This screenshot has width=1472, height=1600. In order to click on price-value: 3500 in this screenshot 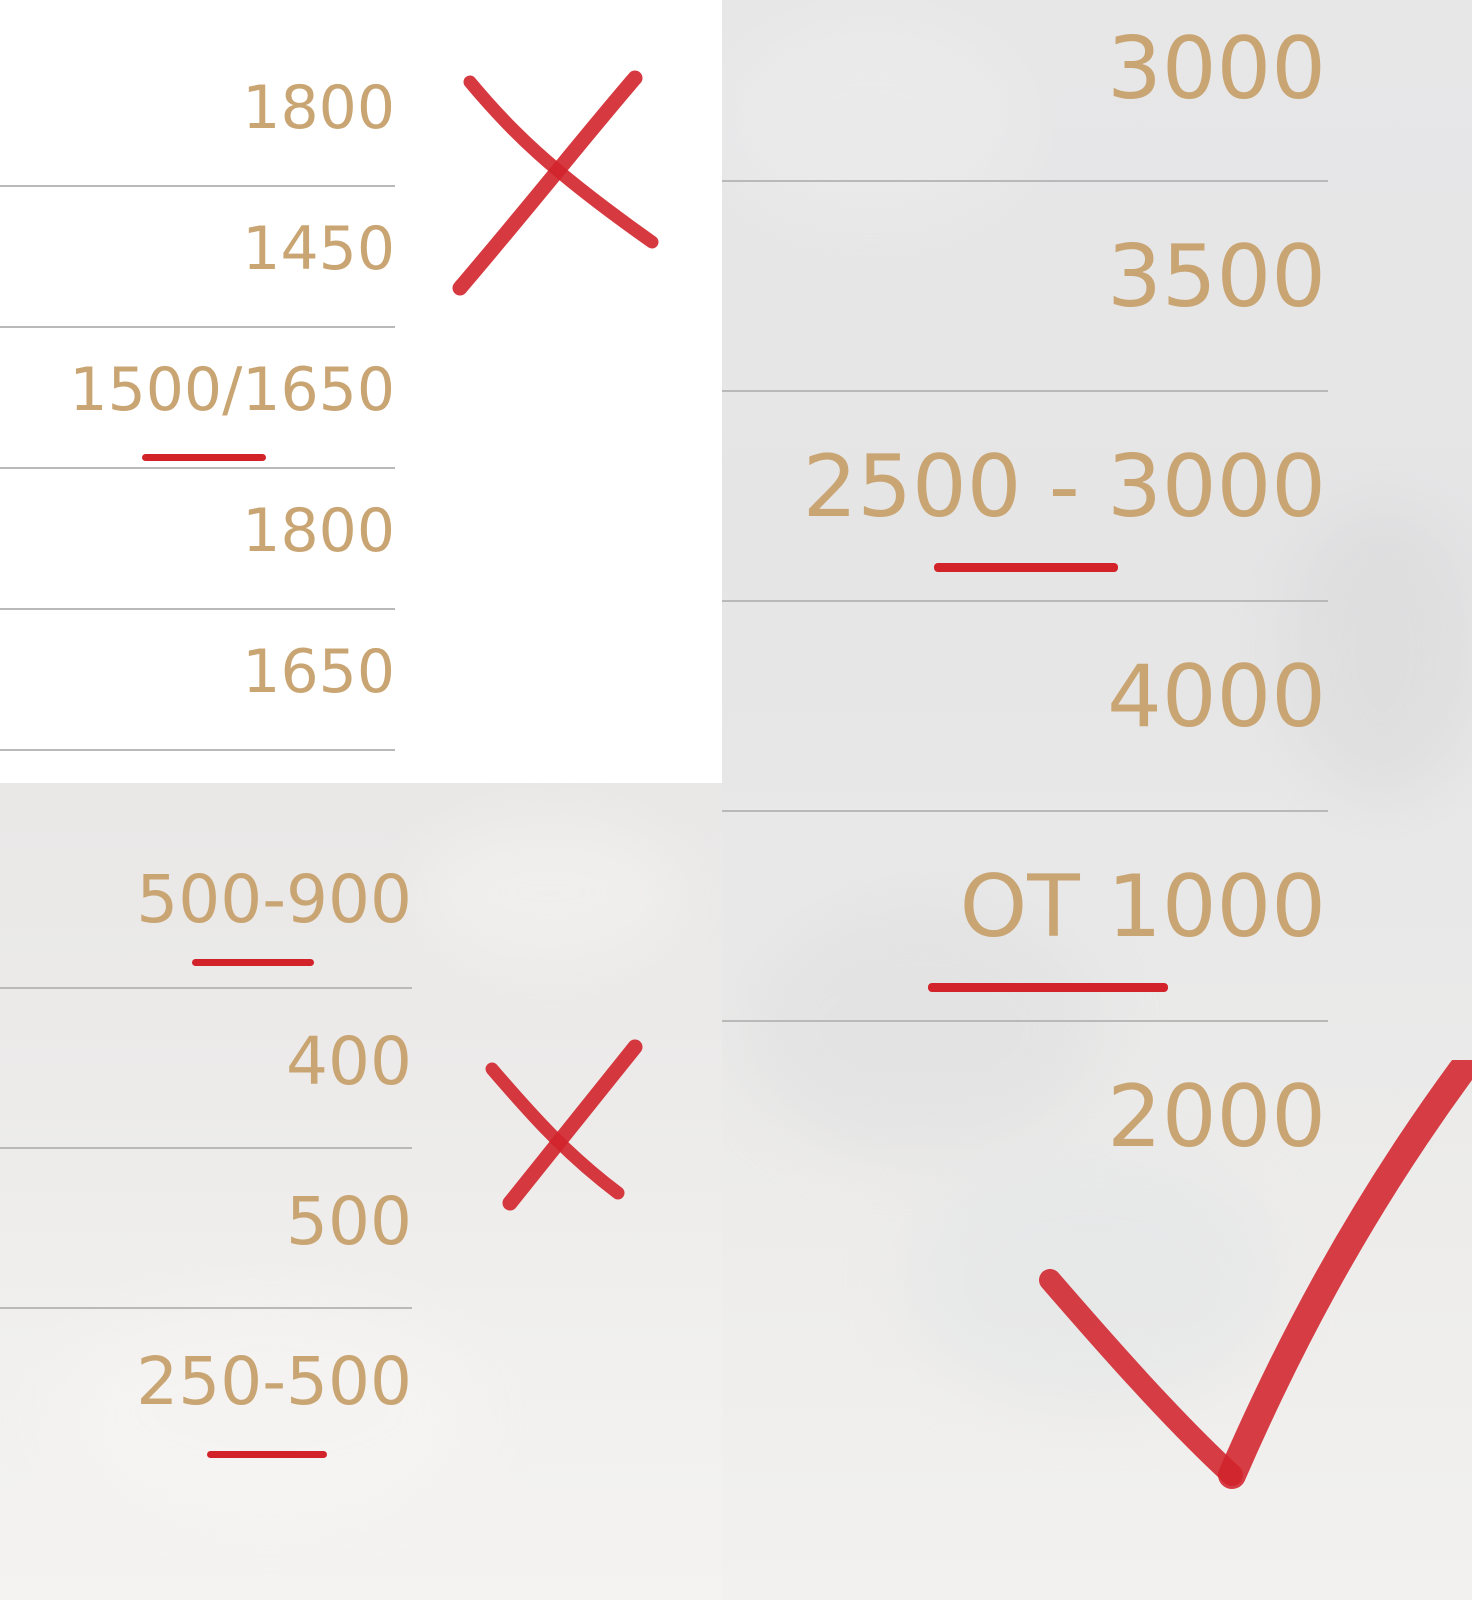, I will do `click(1216, 277)`.